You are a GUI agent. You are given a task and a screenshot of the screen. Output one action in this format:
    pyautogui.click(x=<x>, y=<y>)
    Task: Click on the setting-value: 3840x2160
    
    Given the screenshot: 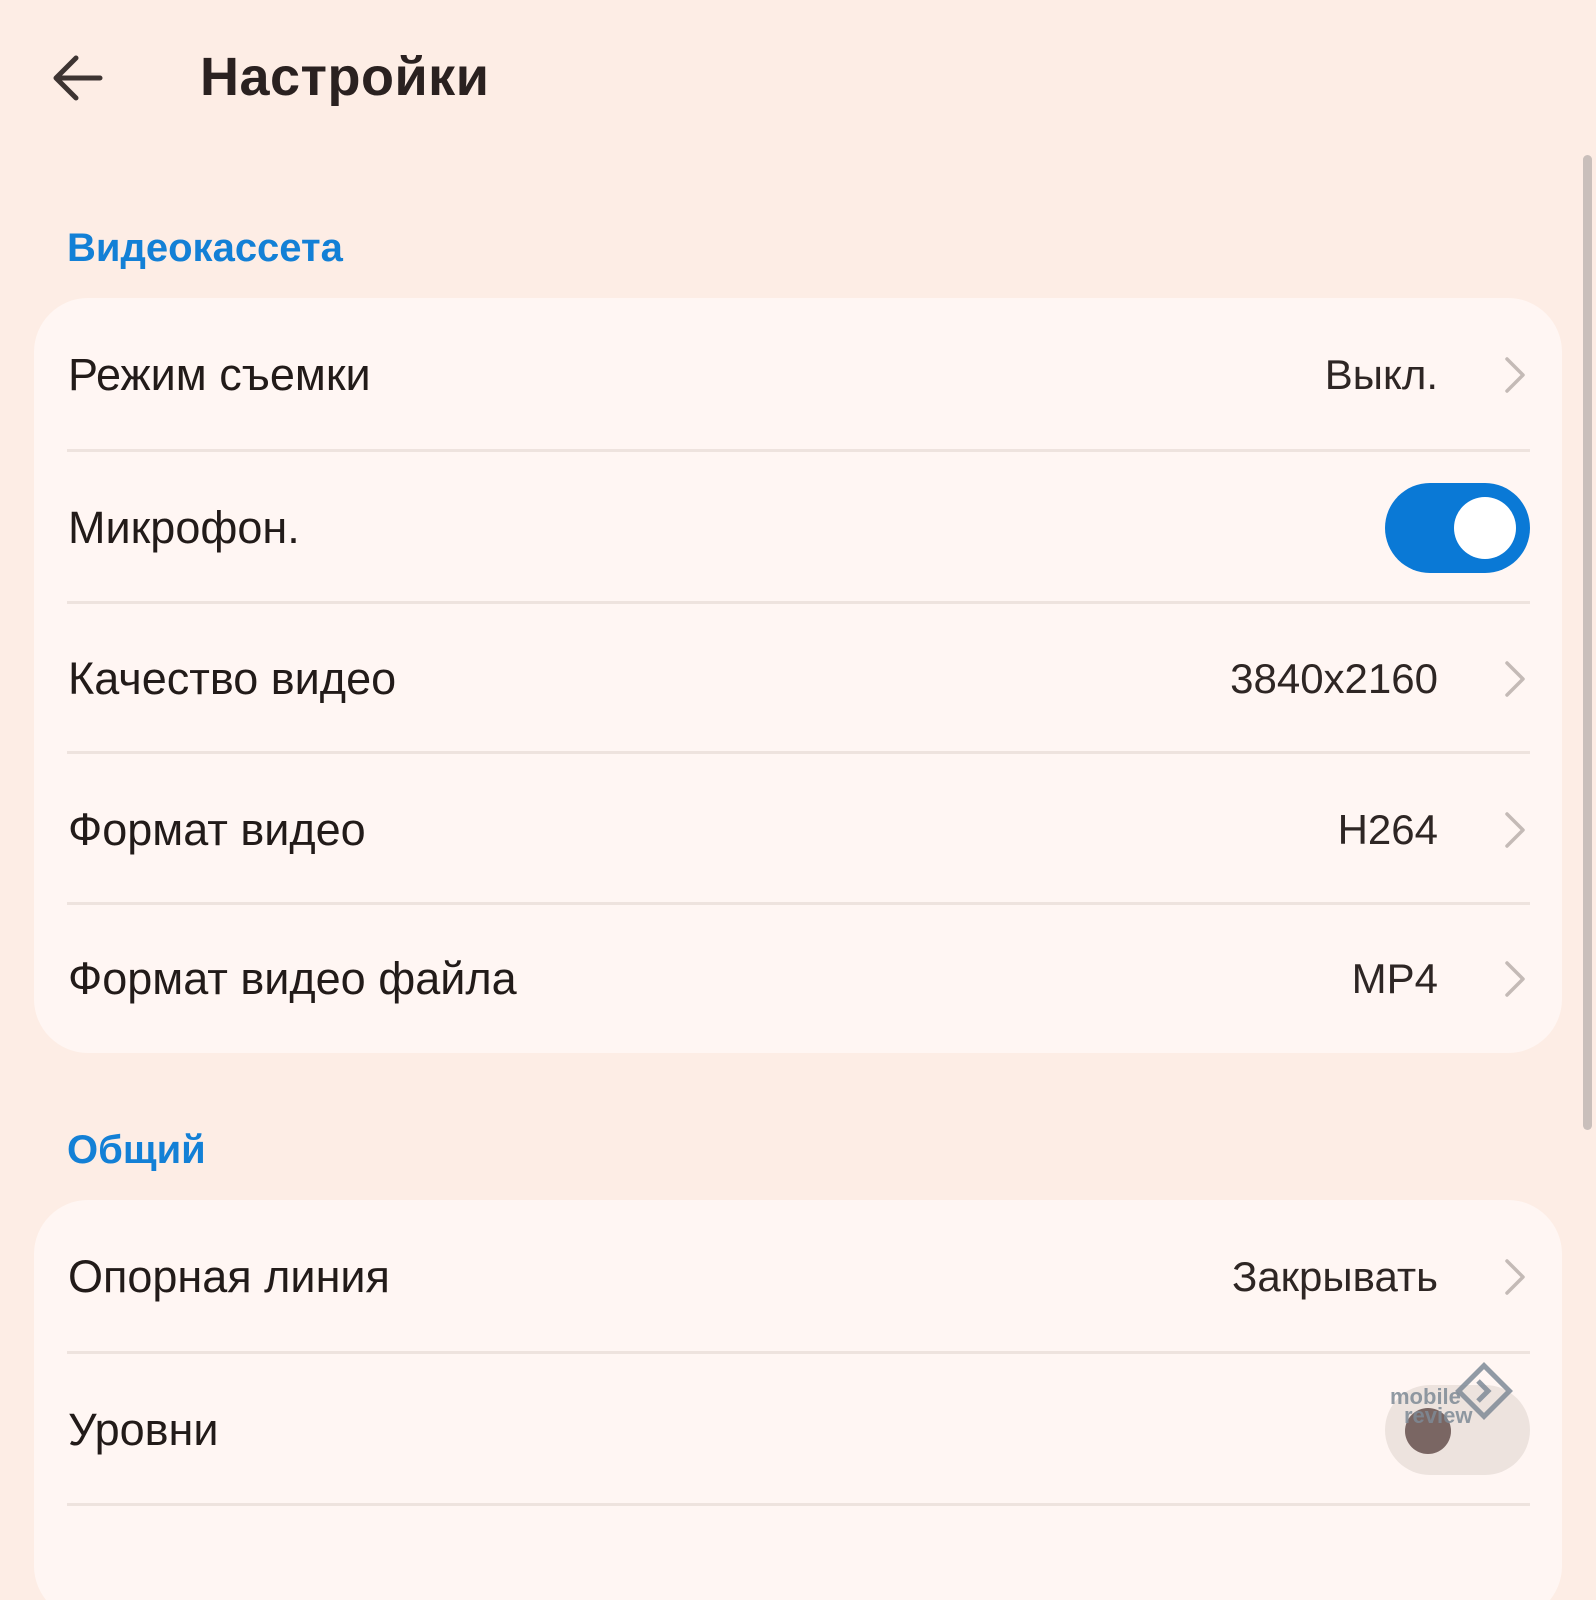 What is the action you would take?
    pyautogui.click(x=1334, y=678)
    